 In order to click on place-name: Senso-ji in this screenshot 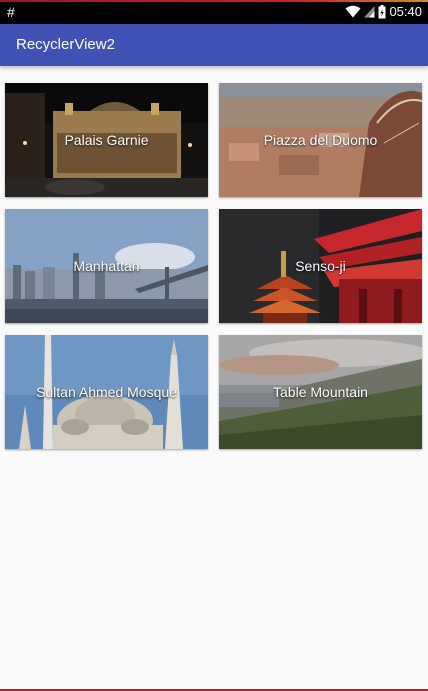, I will do `click(320, 266)`.